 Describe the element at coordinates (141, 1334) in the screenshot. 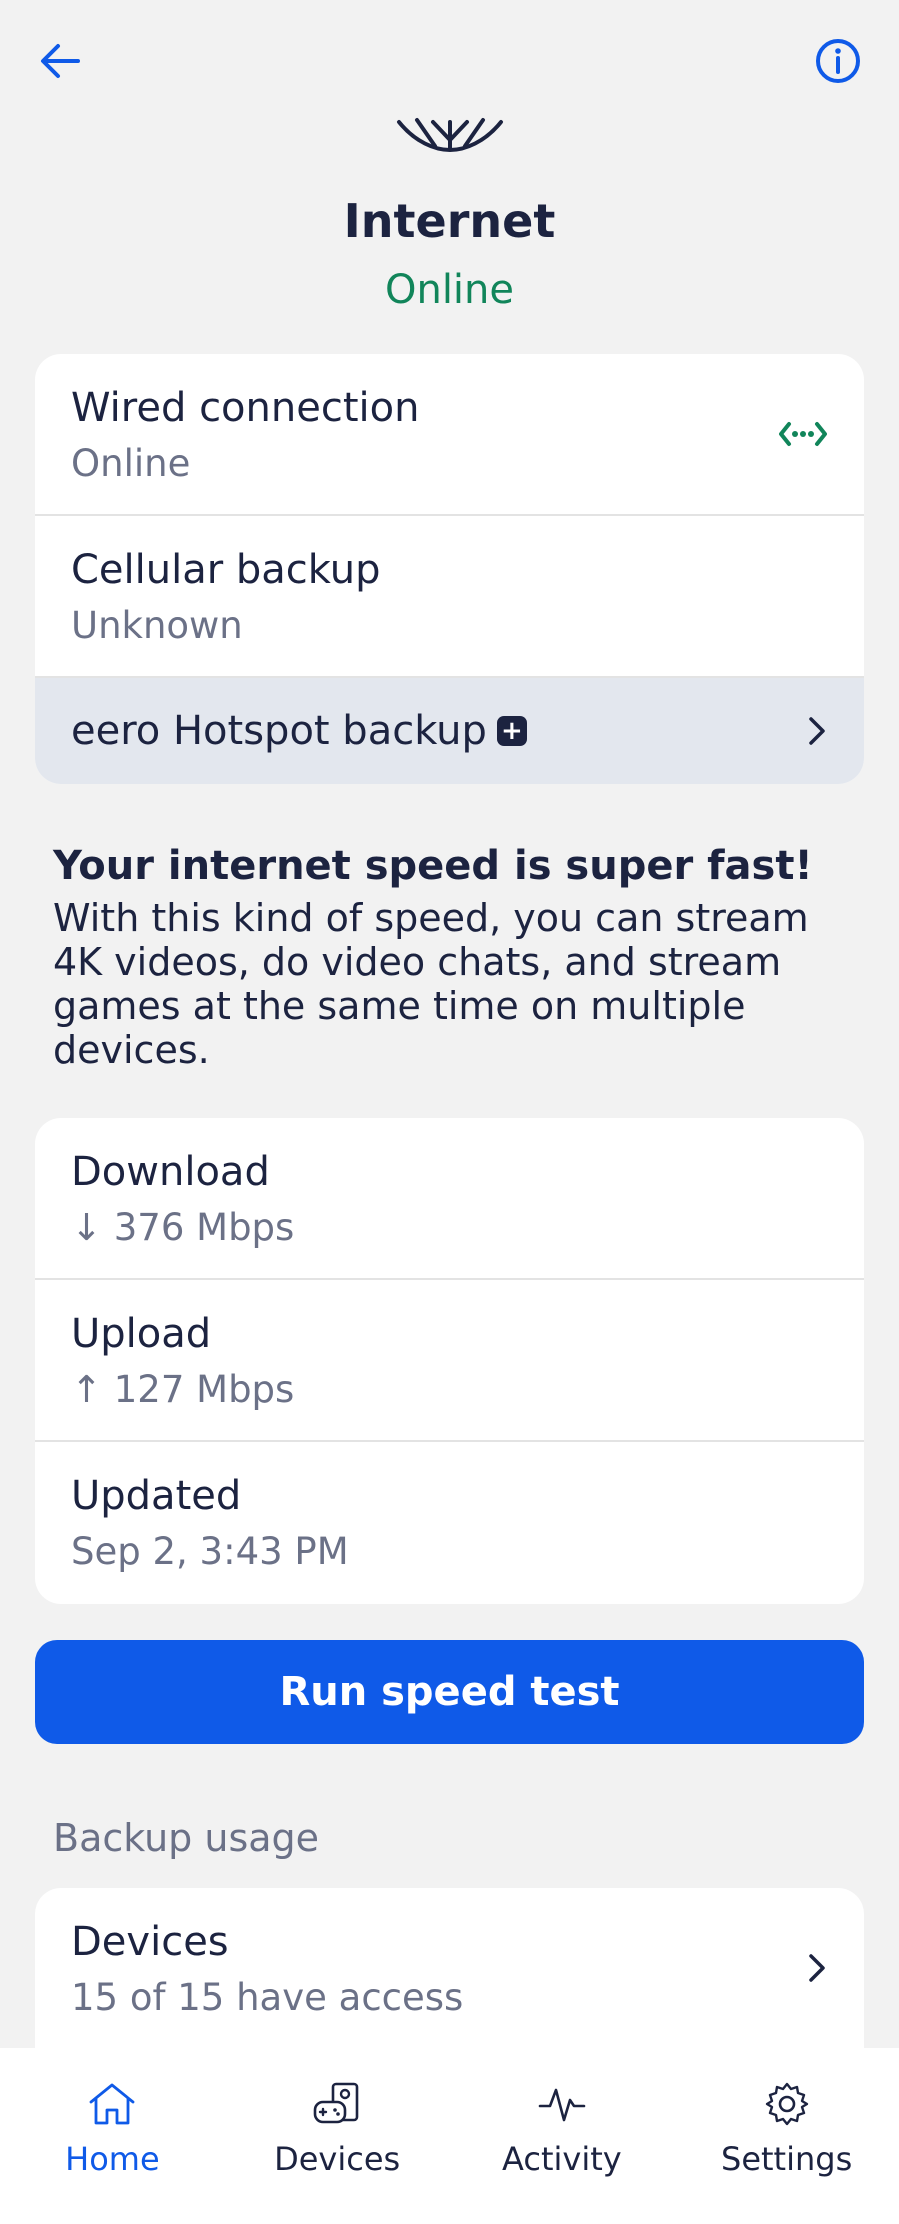

I see `upload-label: Upload` at that location.